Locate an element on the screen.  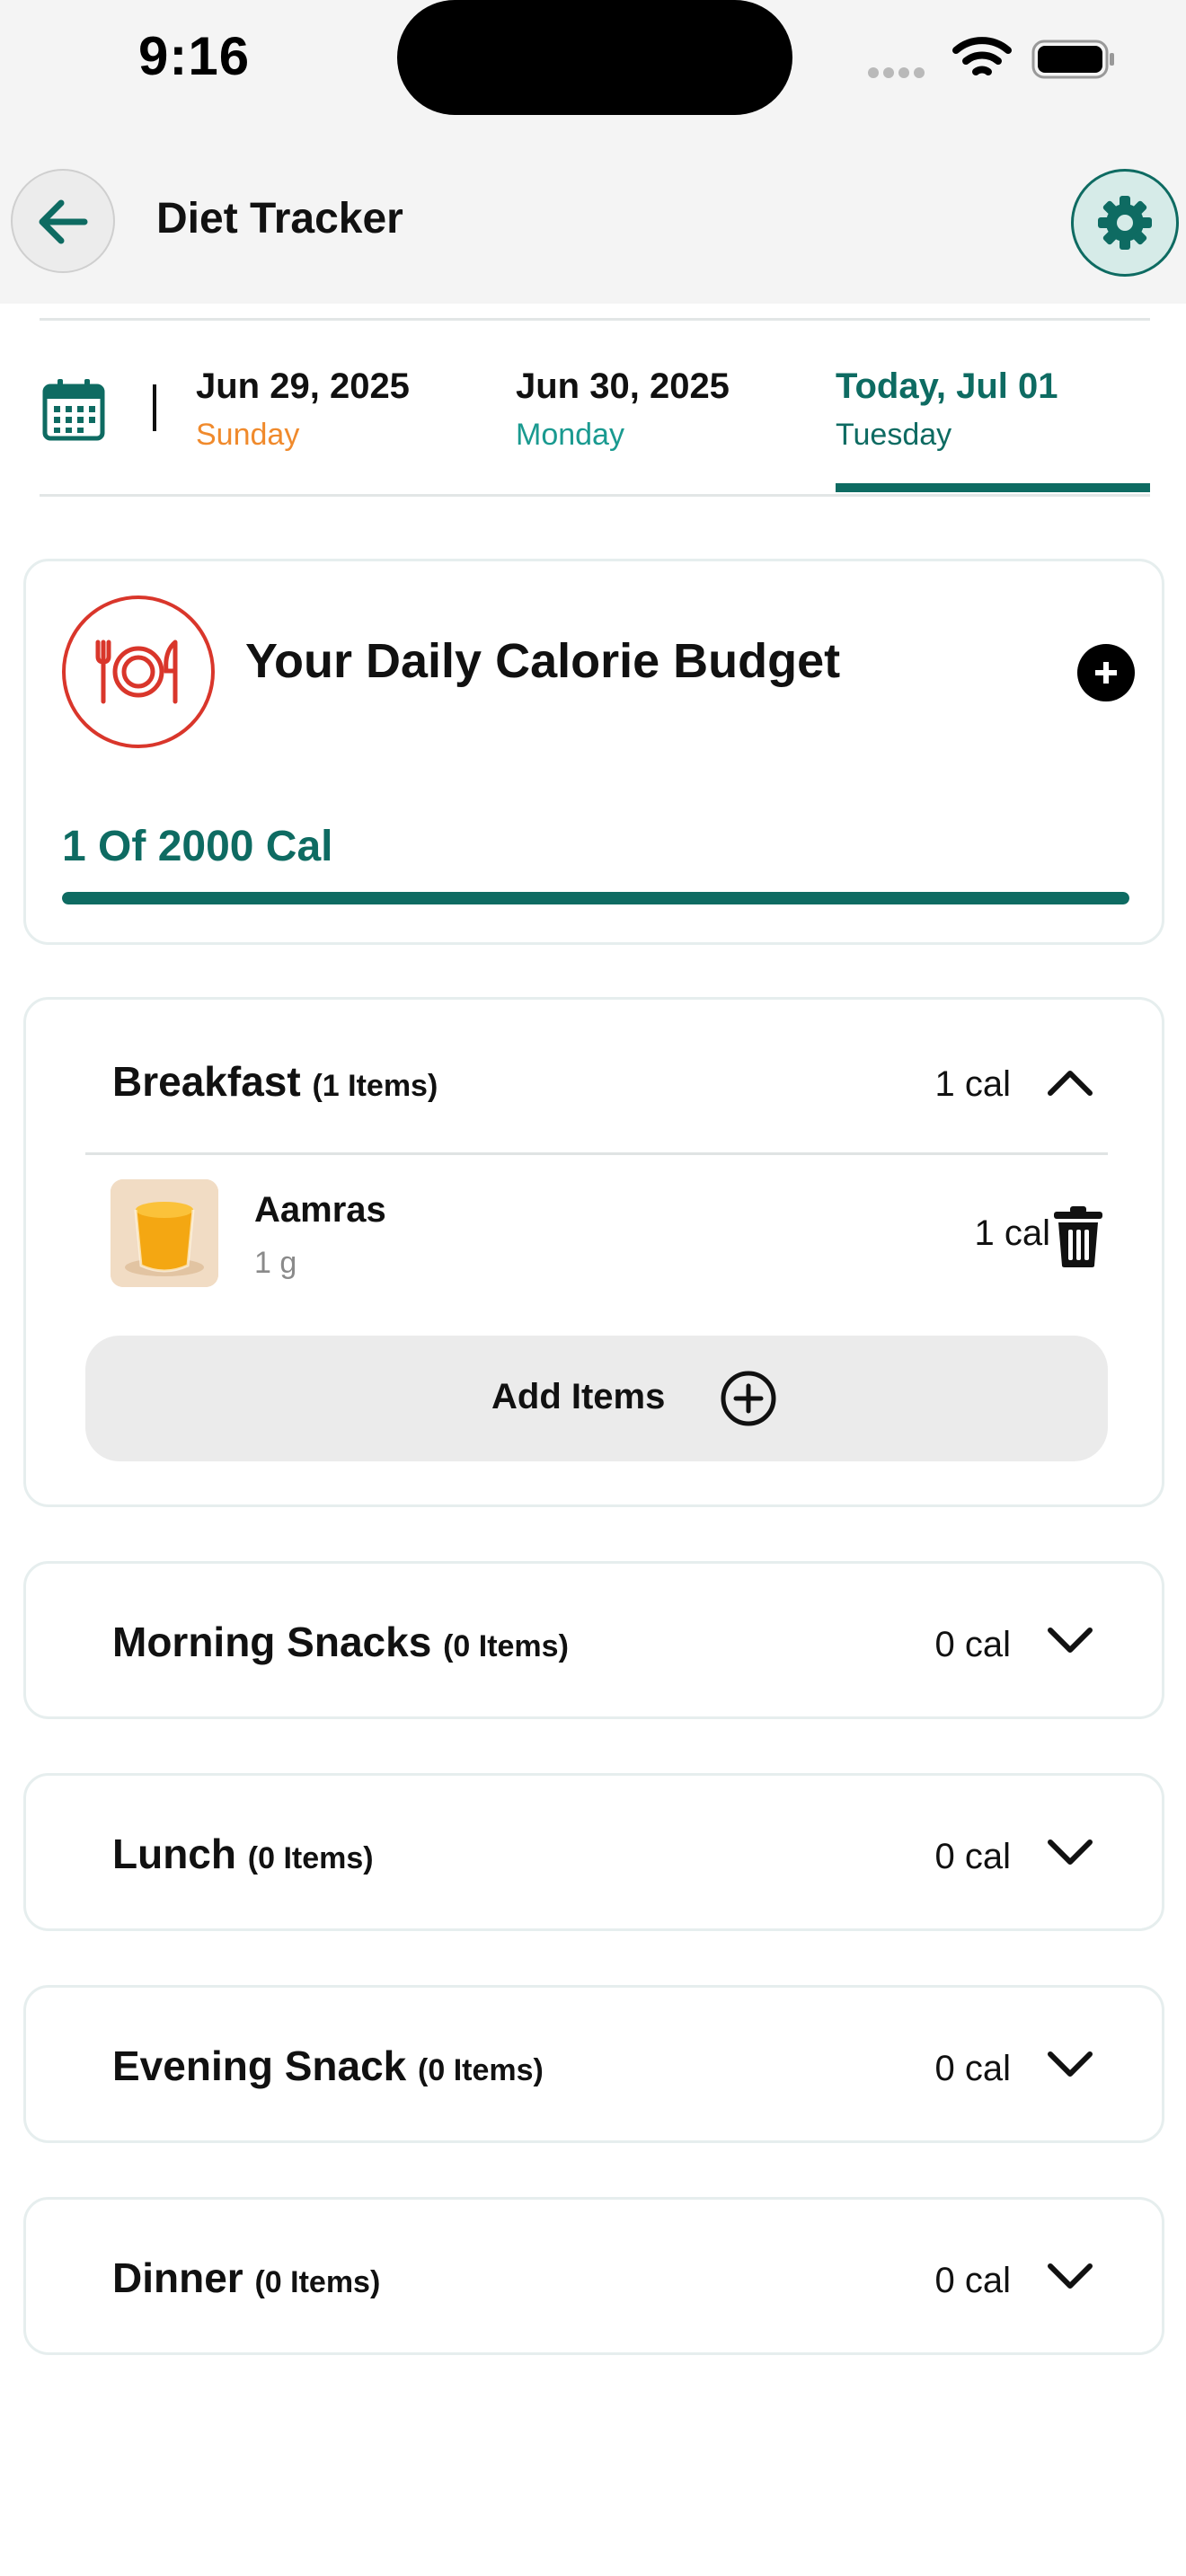
meal-header-lunch: Lunch (0 Items) is located at coordinates (243, 1854).